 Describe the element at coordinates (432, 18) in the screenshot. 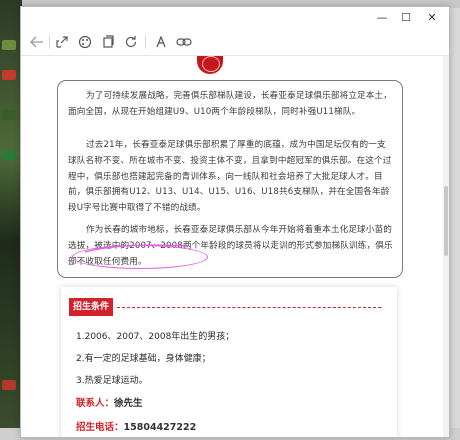

I see `close-button: ✕` at that location.